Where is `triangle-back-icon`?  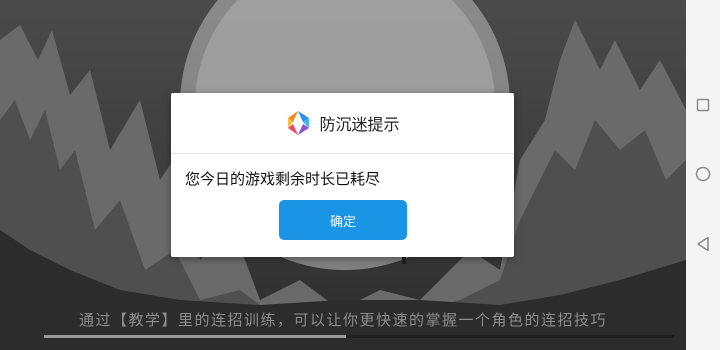
triangle-back-icon is located at coordinates (703, 244).